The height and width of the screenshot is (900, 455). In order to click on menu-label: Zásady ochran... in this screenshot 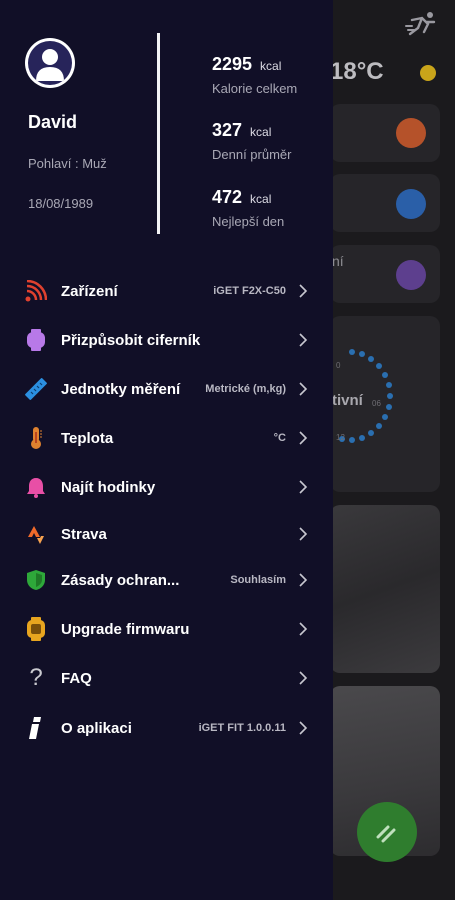, I will do `click(120, 580)`.